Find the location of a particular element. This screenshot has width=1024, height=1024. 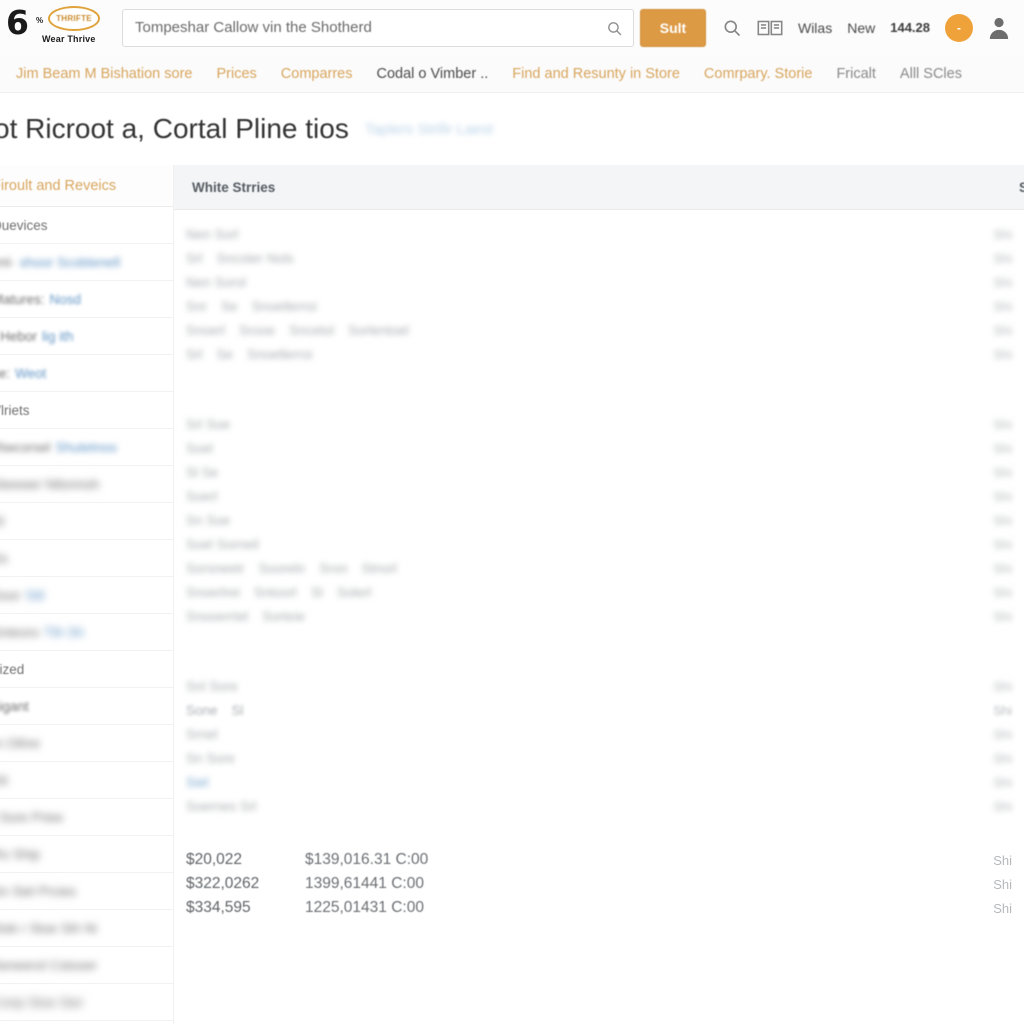

sidebar-tab-reviews: Firoult and Reveics is located at coordinates (86, 186).